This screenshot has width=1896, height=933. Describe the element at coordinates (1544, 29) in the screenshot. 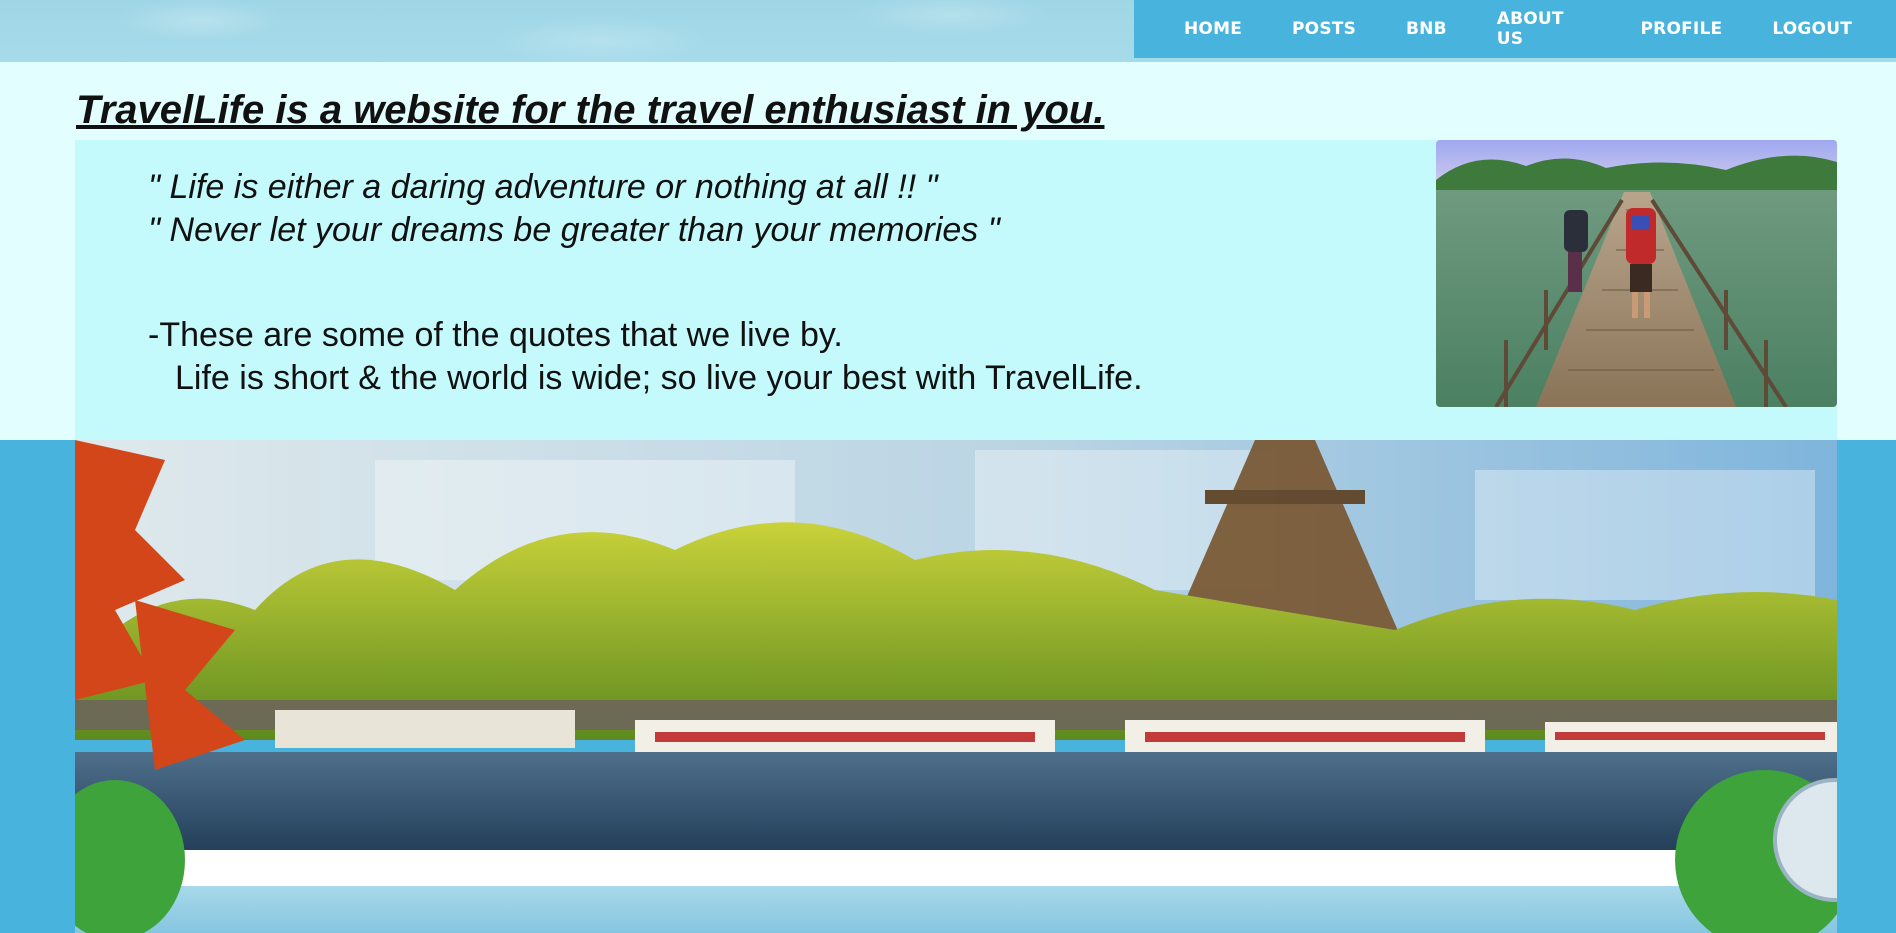

I see `nav-about-us-link: ABOUT US` at that location.